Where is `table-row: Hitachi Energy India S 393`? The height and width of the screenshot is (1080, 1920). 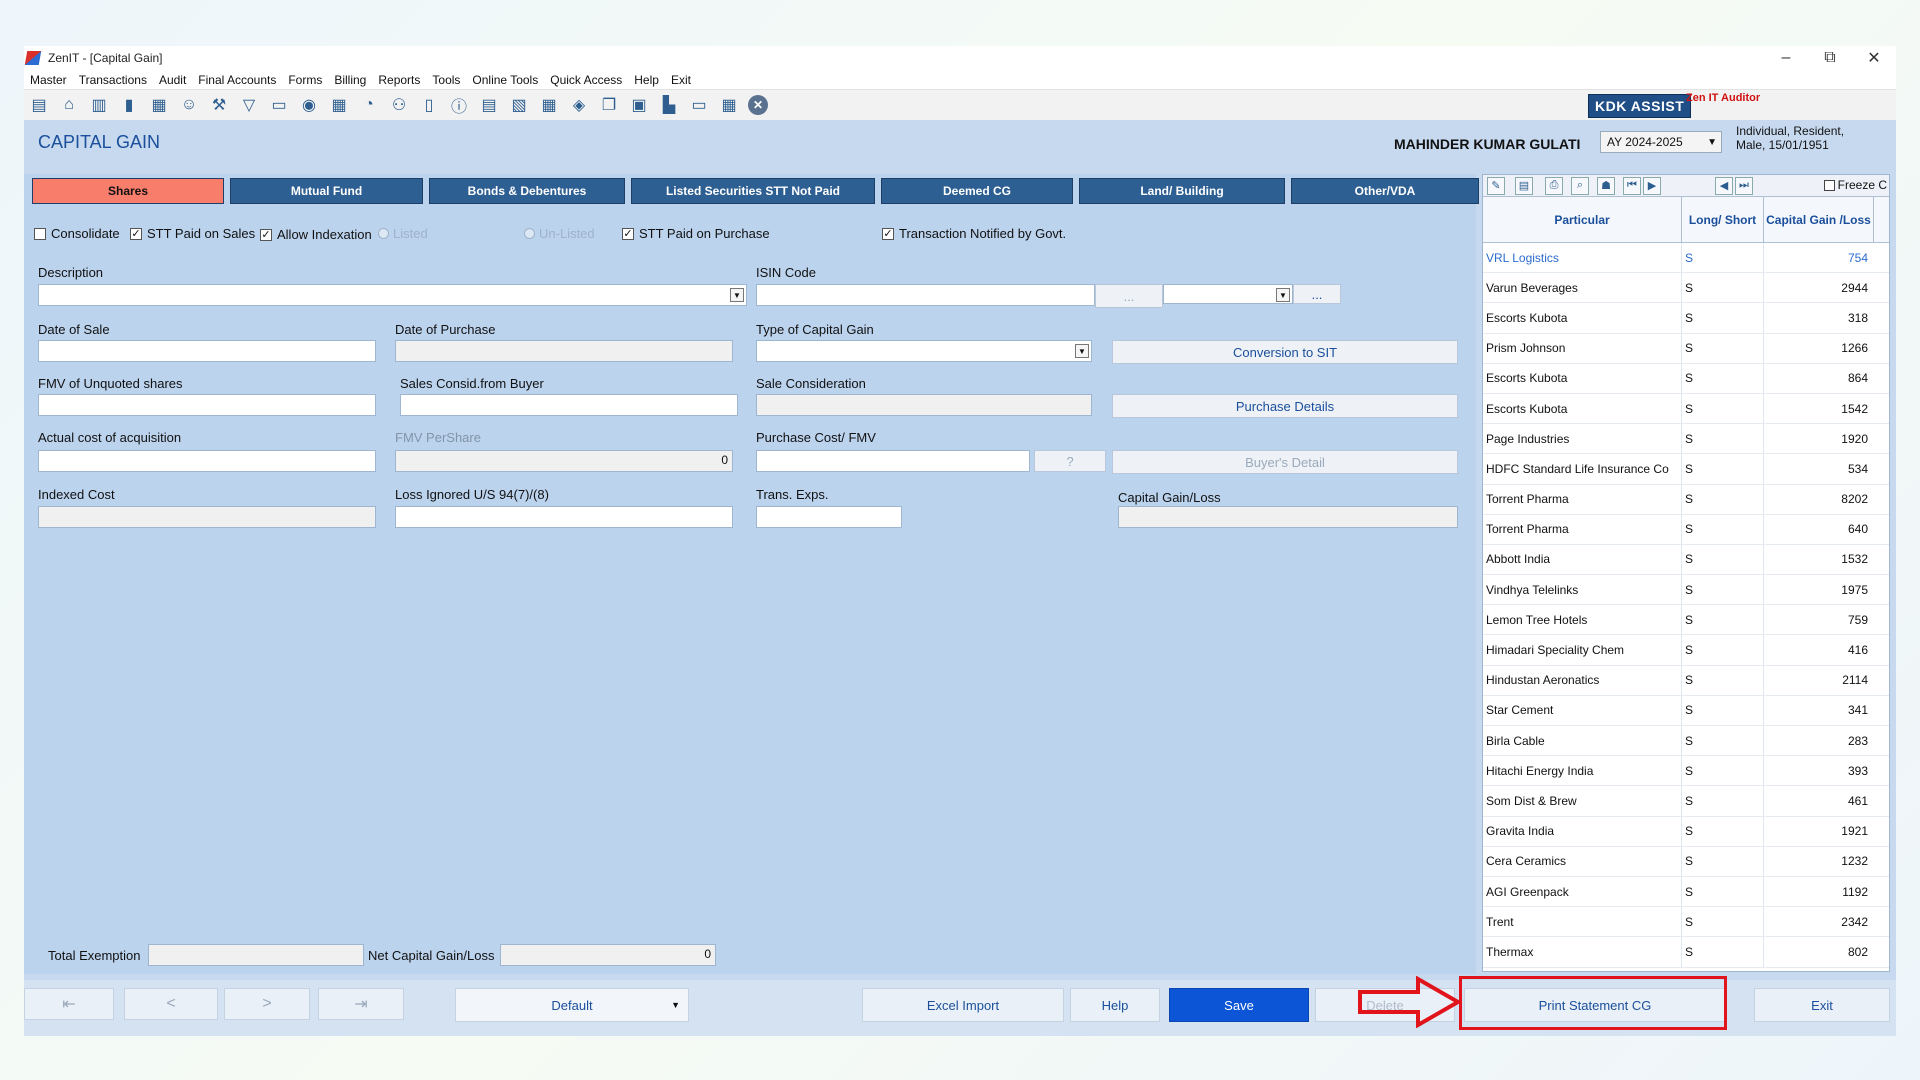 table-row: Hitachi Energy India S 393 is located at coordinates (1686, 771).